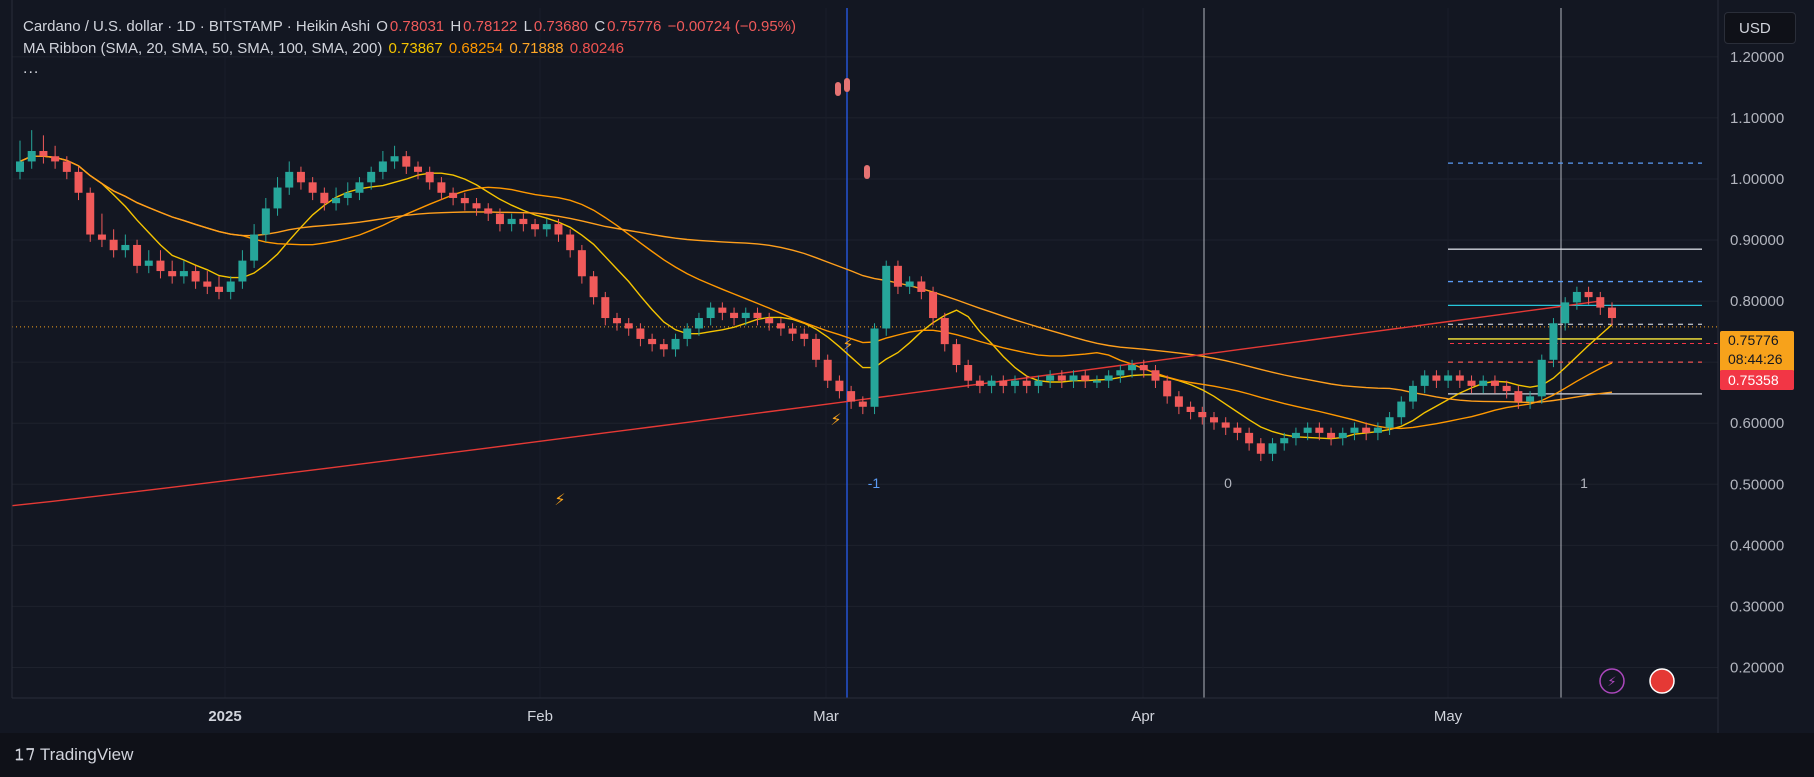  Describe the element at coordinates (1757, 301) in the screenshot. I see `y-tick-label: 0.80000` at that location.